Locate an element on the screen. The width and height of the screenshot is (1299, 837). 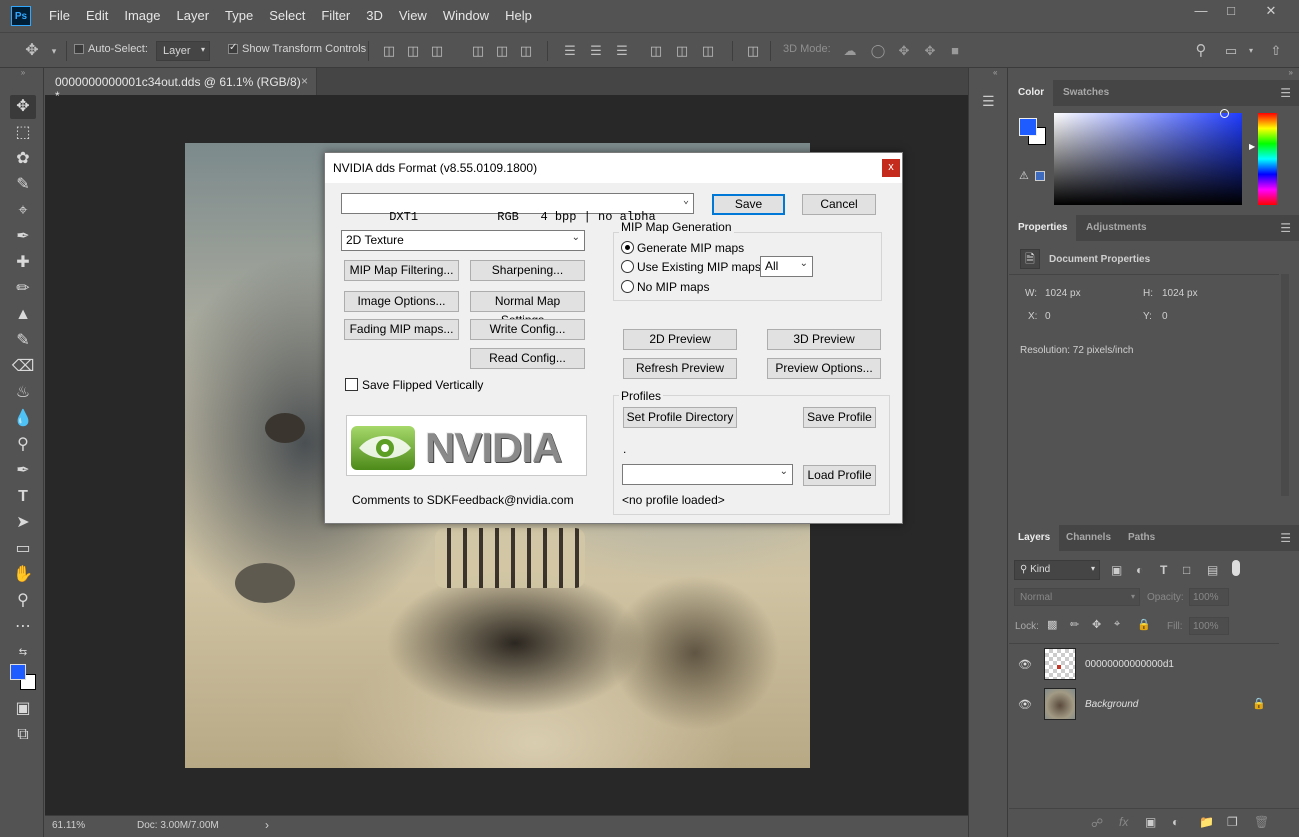
properties-scrollbar is located at coordinates (1285, 385).